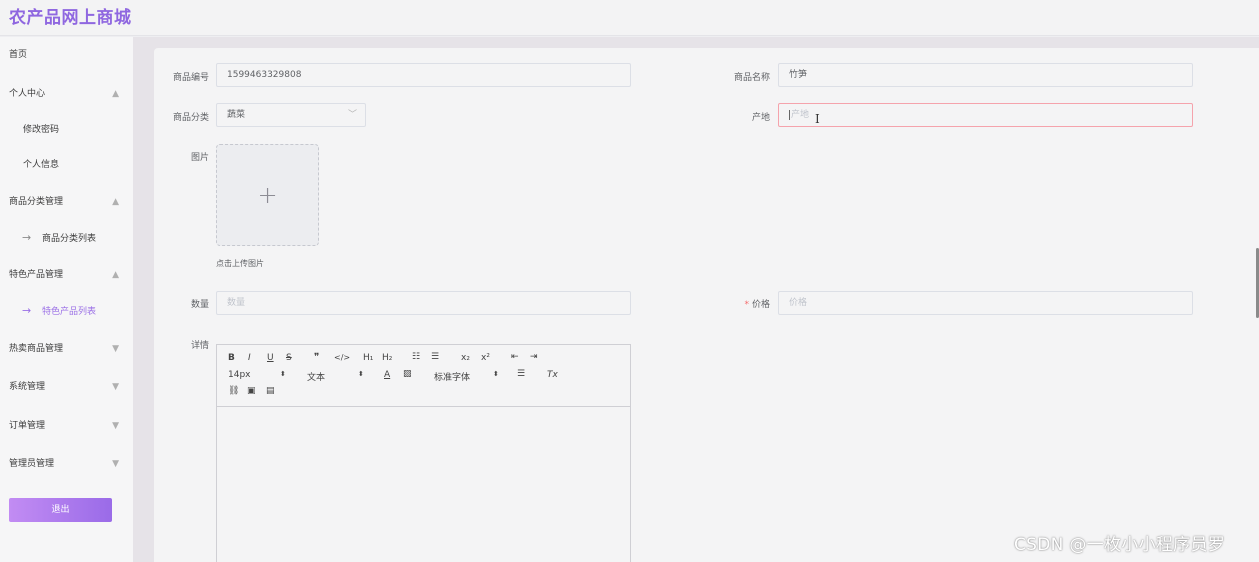 This screenshot has width=1259, height=562. What do you see at coordinates (732, 303) in the screenshot?
I see `price-label: * 价格` at bounding box center [732, 303].